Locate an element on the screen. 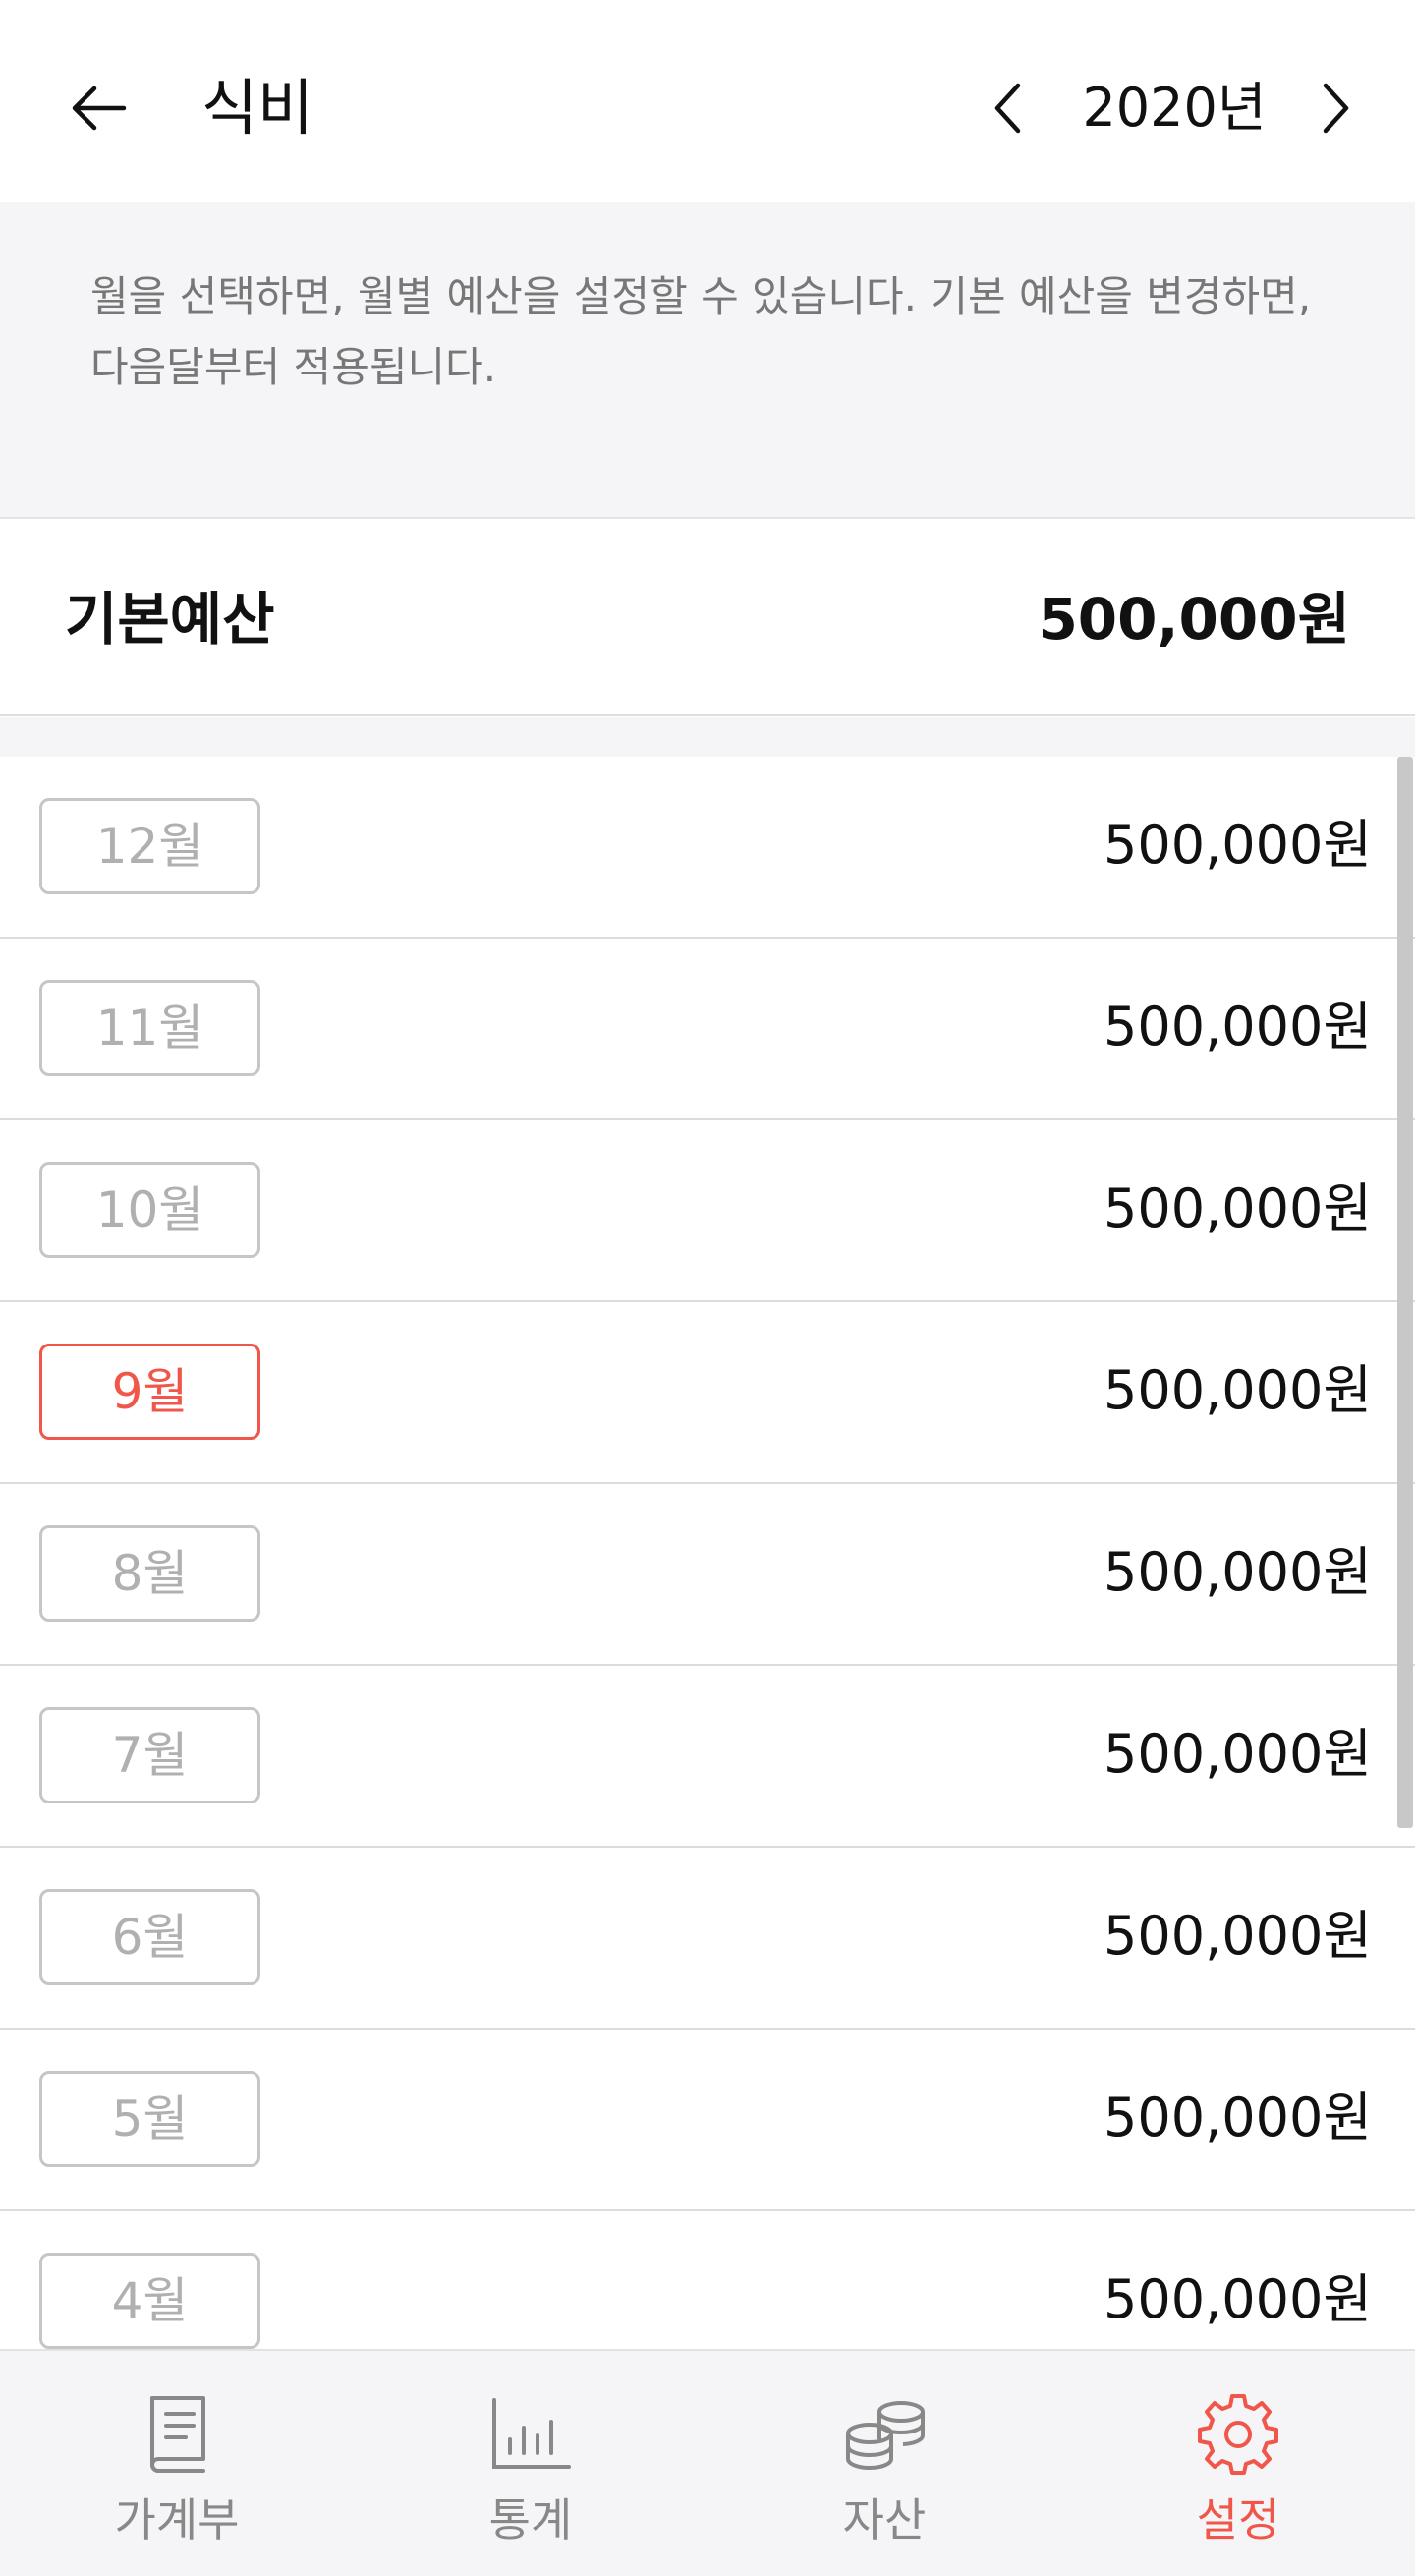 The height and width of the screenshot is (2576, 1415). tab-ledger: 가계부 is located at coordinates (177, 2463).